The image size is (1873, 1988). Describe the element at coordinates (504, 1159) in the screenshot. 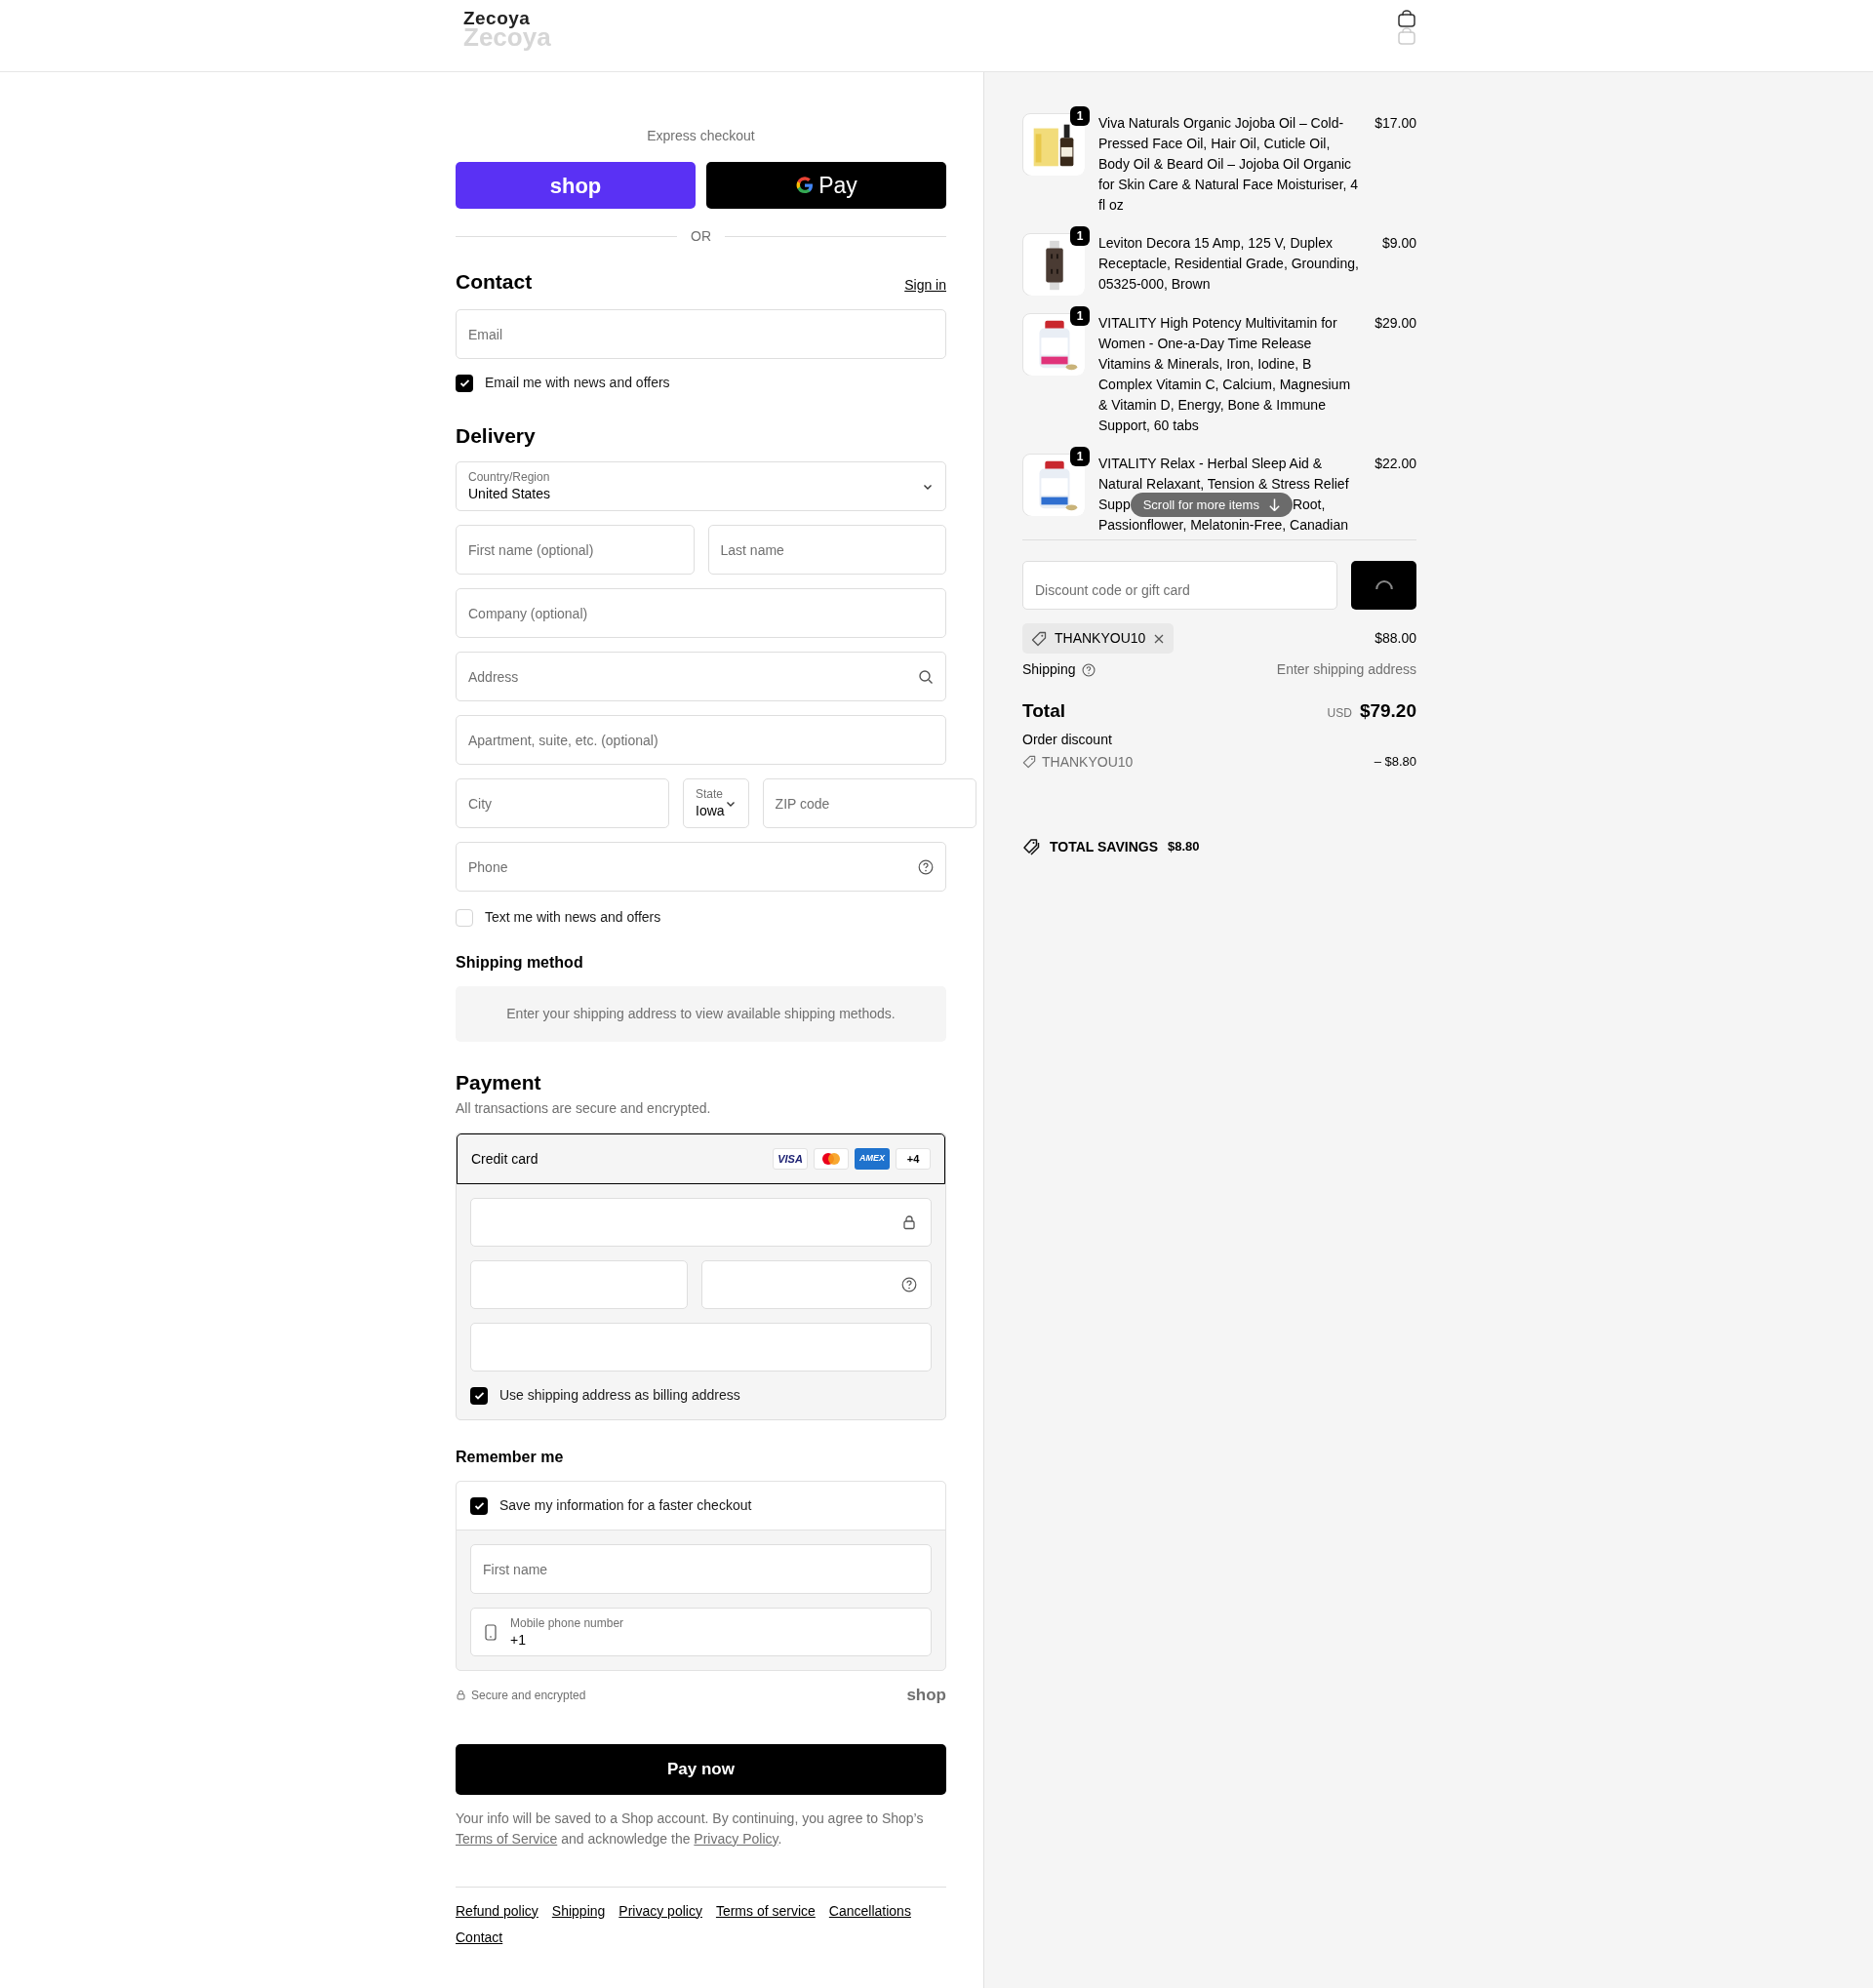

I see `payment-method-label: Credit card` at that location.